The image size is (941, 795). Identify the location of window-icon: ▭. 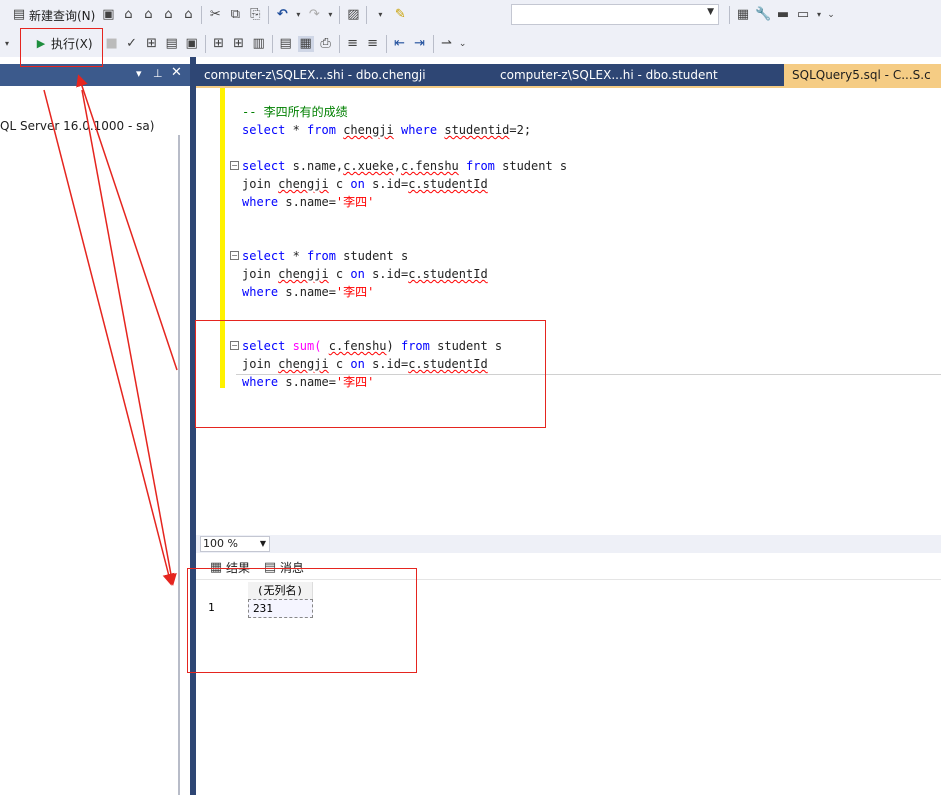
(803, 15).